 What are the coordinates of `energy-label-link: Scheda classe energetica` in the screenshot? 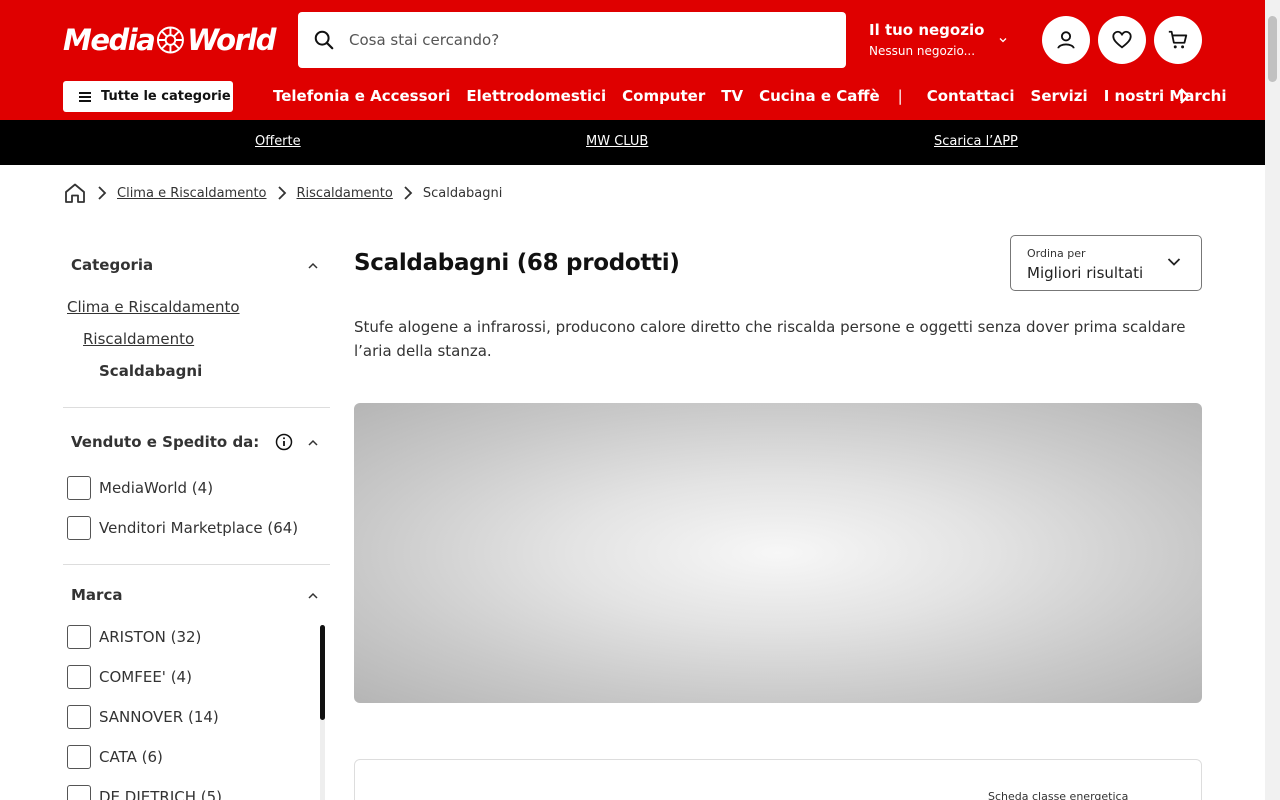 It's located at (1058, 795).